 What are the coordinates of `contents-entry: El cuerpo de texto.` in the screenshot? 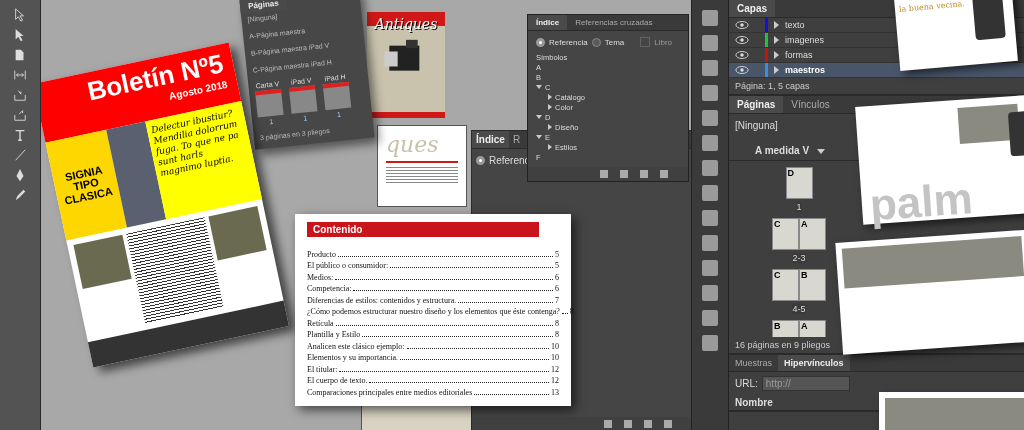 It's located at (337, 380).